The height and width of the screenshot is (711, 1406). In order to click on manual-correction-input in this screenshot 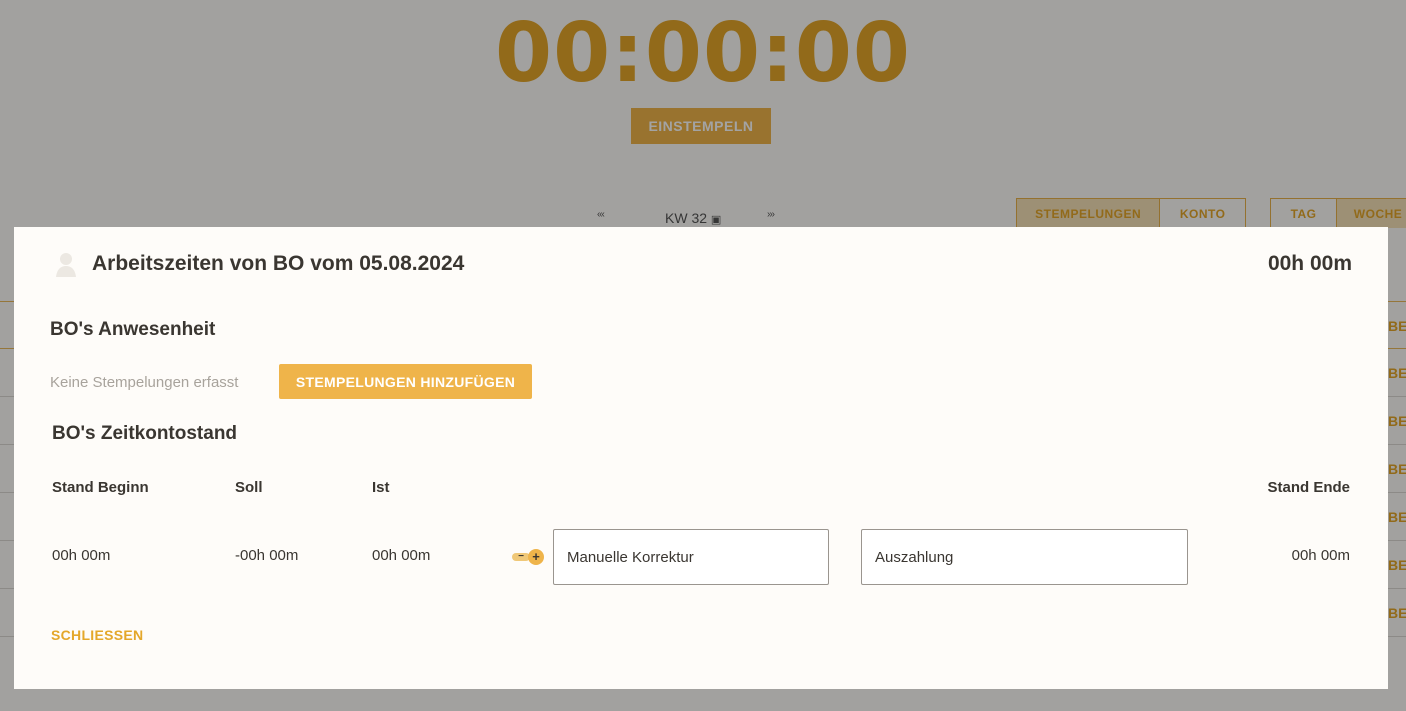, I will do `click(691, 557)`.